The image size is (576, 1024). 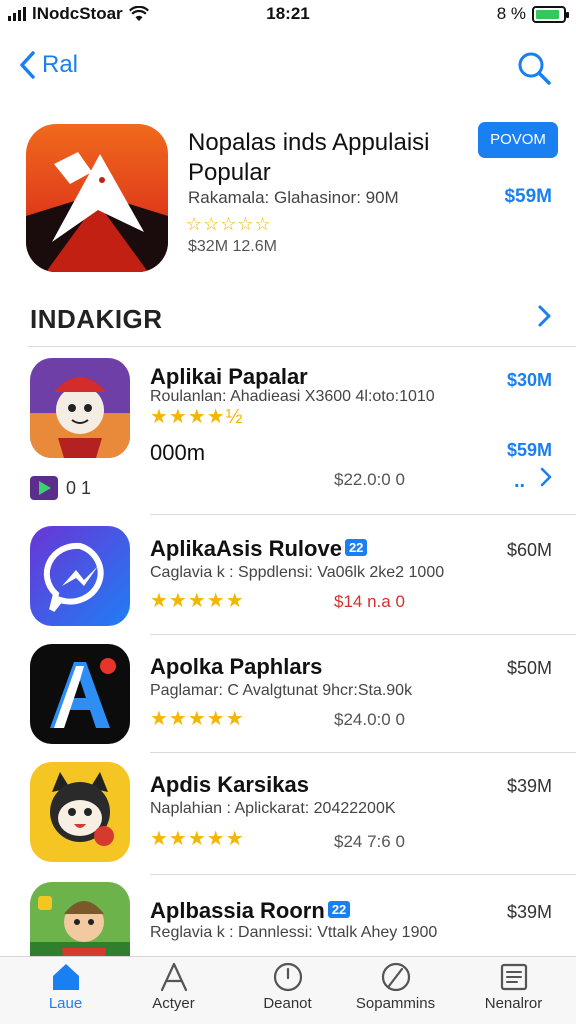 What do you see at coordinates (197, 417) in the screenshot?
I see `app-rating-stars-1: ★★★★½` at bounding box center [197, 417].